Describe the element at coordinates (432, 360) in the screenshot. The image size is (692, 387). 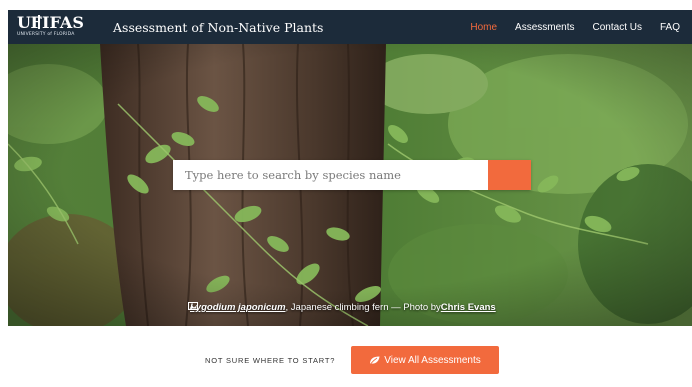
I see `view-all-label: View All Assessments` at that location.